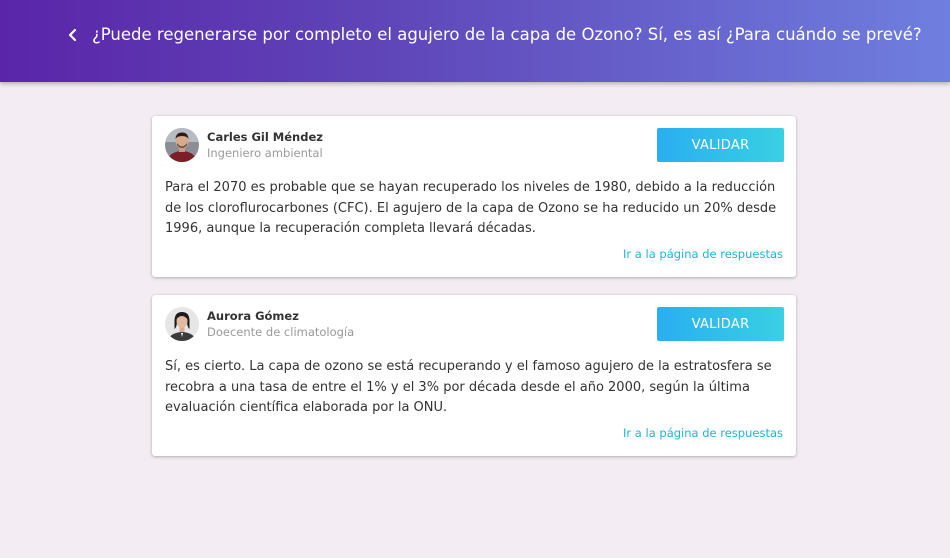  Describe the element at coordinates (265, 137) in the screenshot. I see `author-name: Carles Gil Méndez` at that location.